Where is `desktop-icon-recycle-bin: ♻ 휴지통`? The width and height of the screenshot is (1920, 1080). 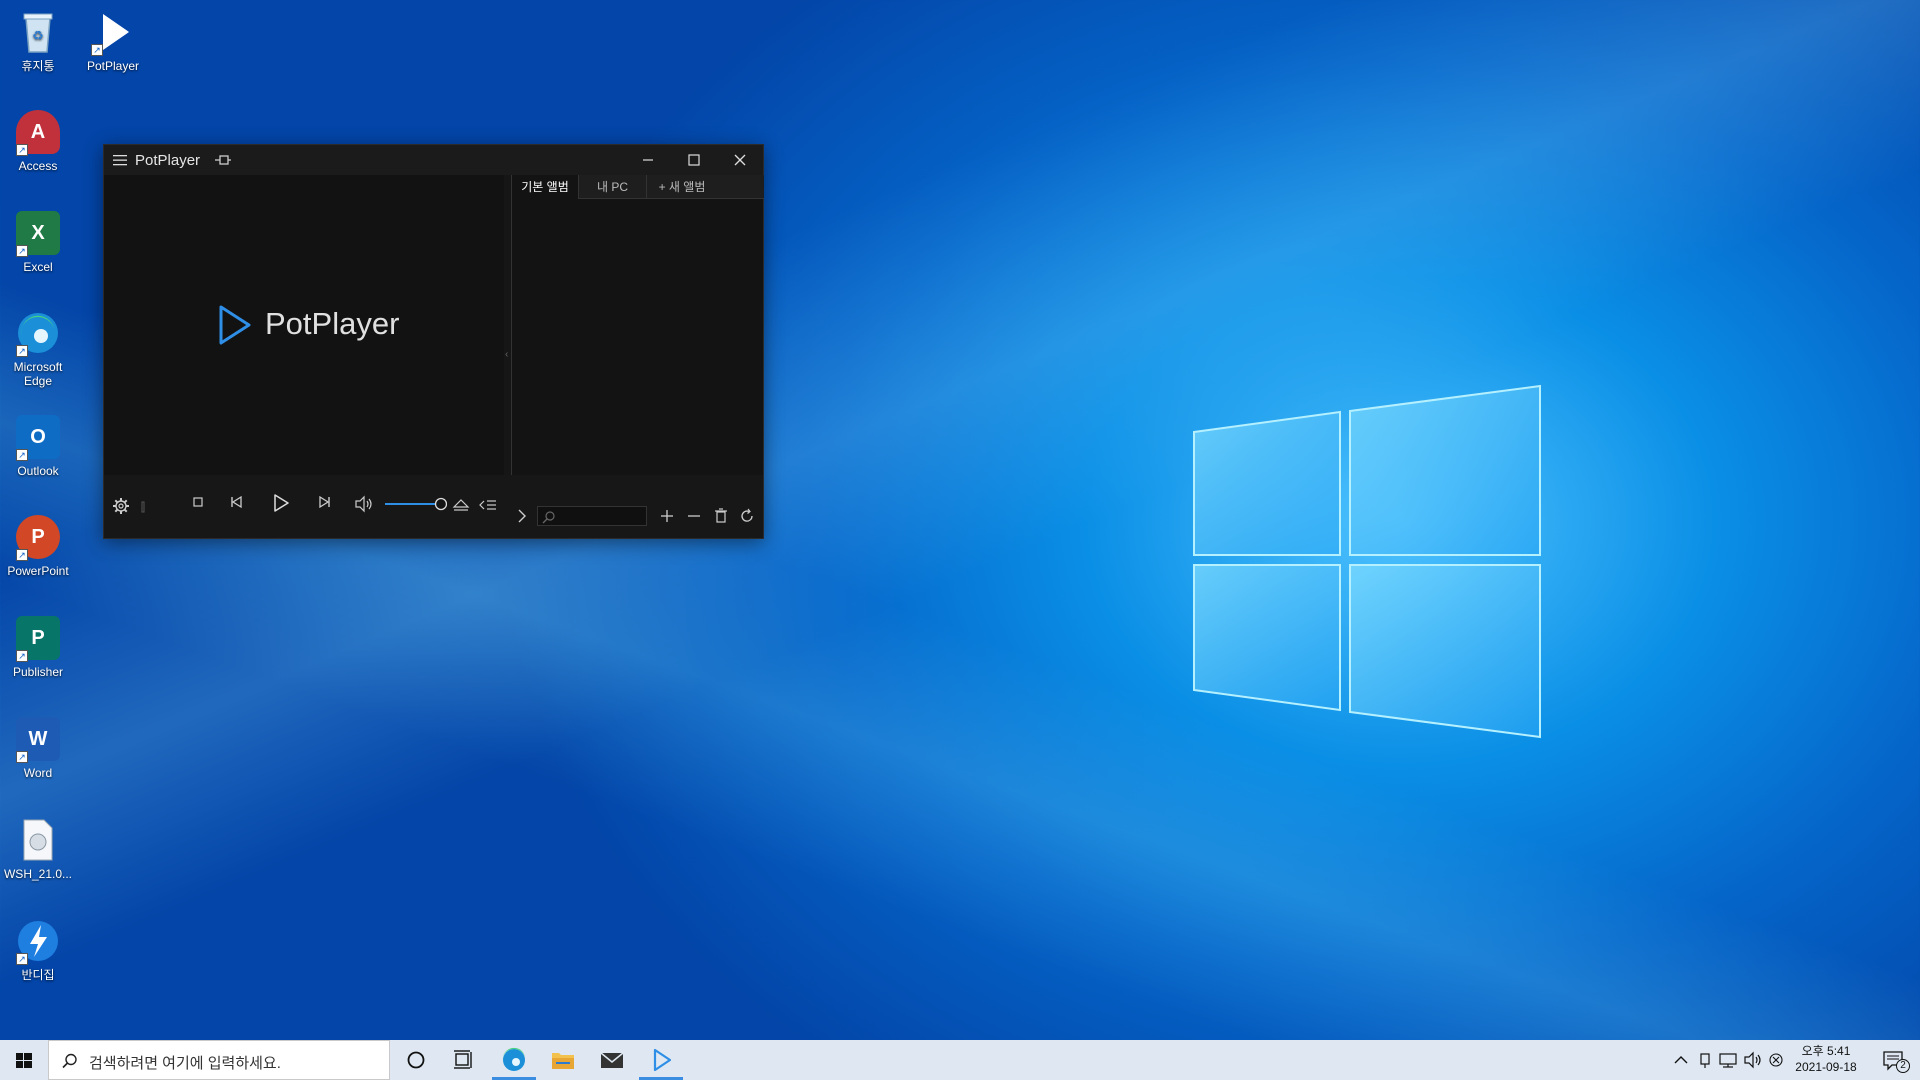 desktop-icon-recycle-bin: ♻ 휴지통 is located at coordinates (38, 40).